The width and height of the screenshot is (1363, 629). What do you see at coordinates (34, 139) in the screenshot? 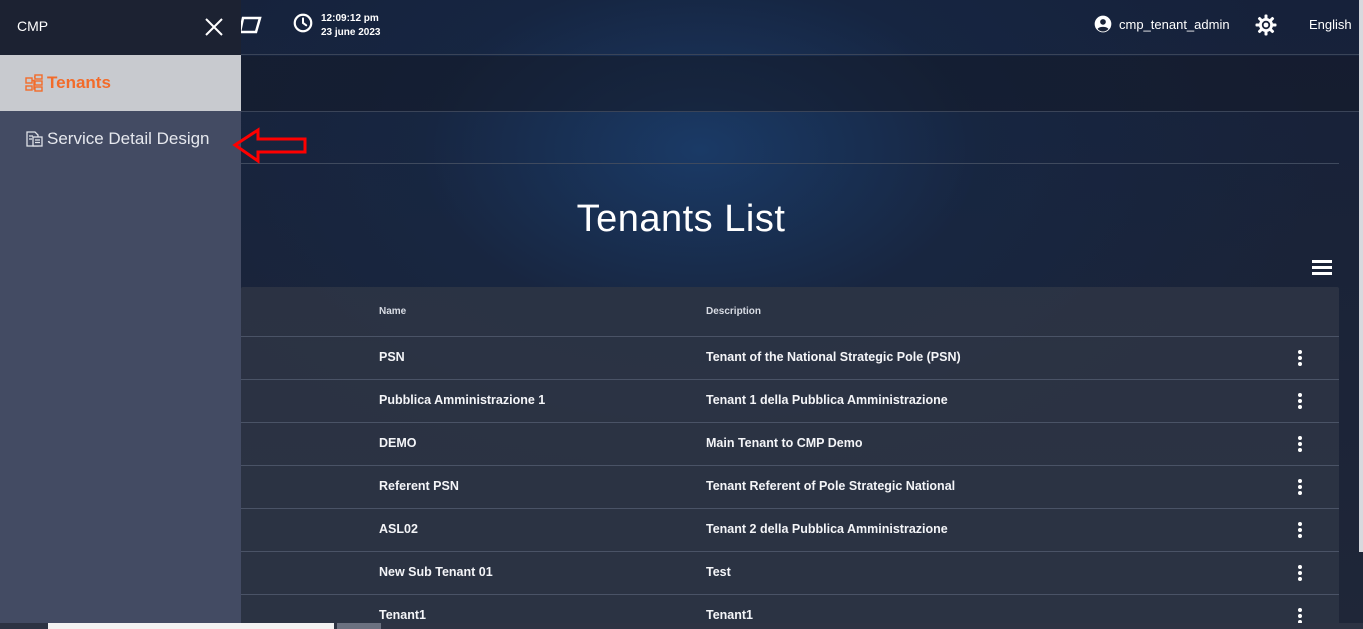
I see `document-icon` at bounding box center [34, 139].